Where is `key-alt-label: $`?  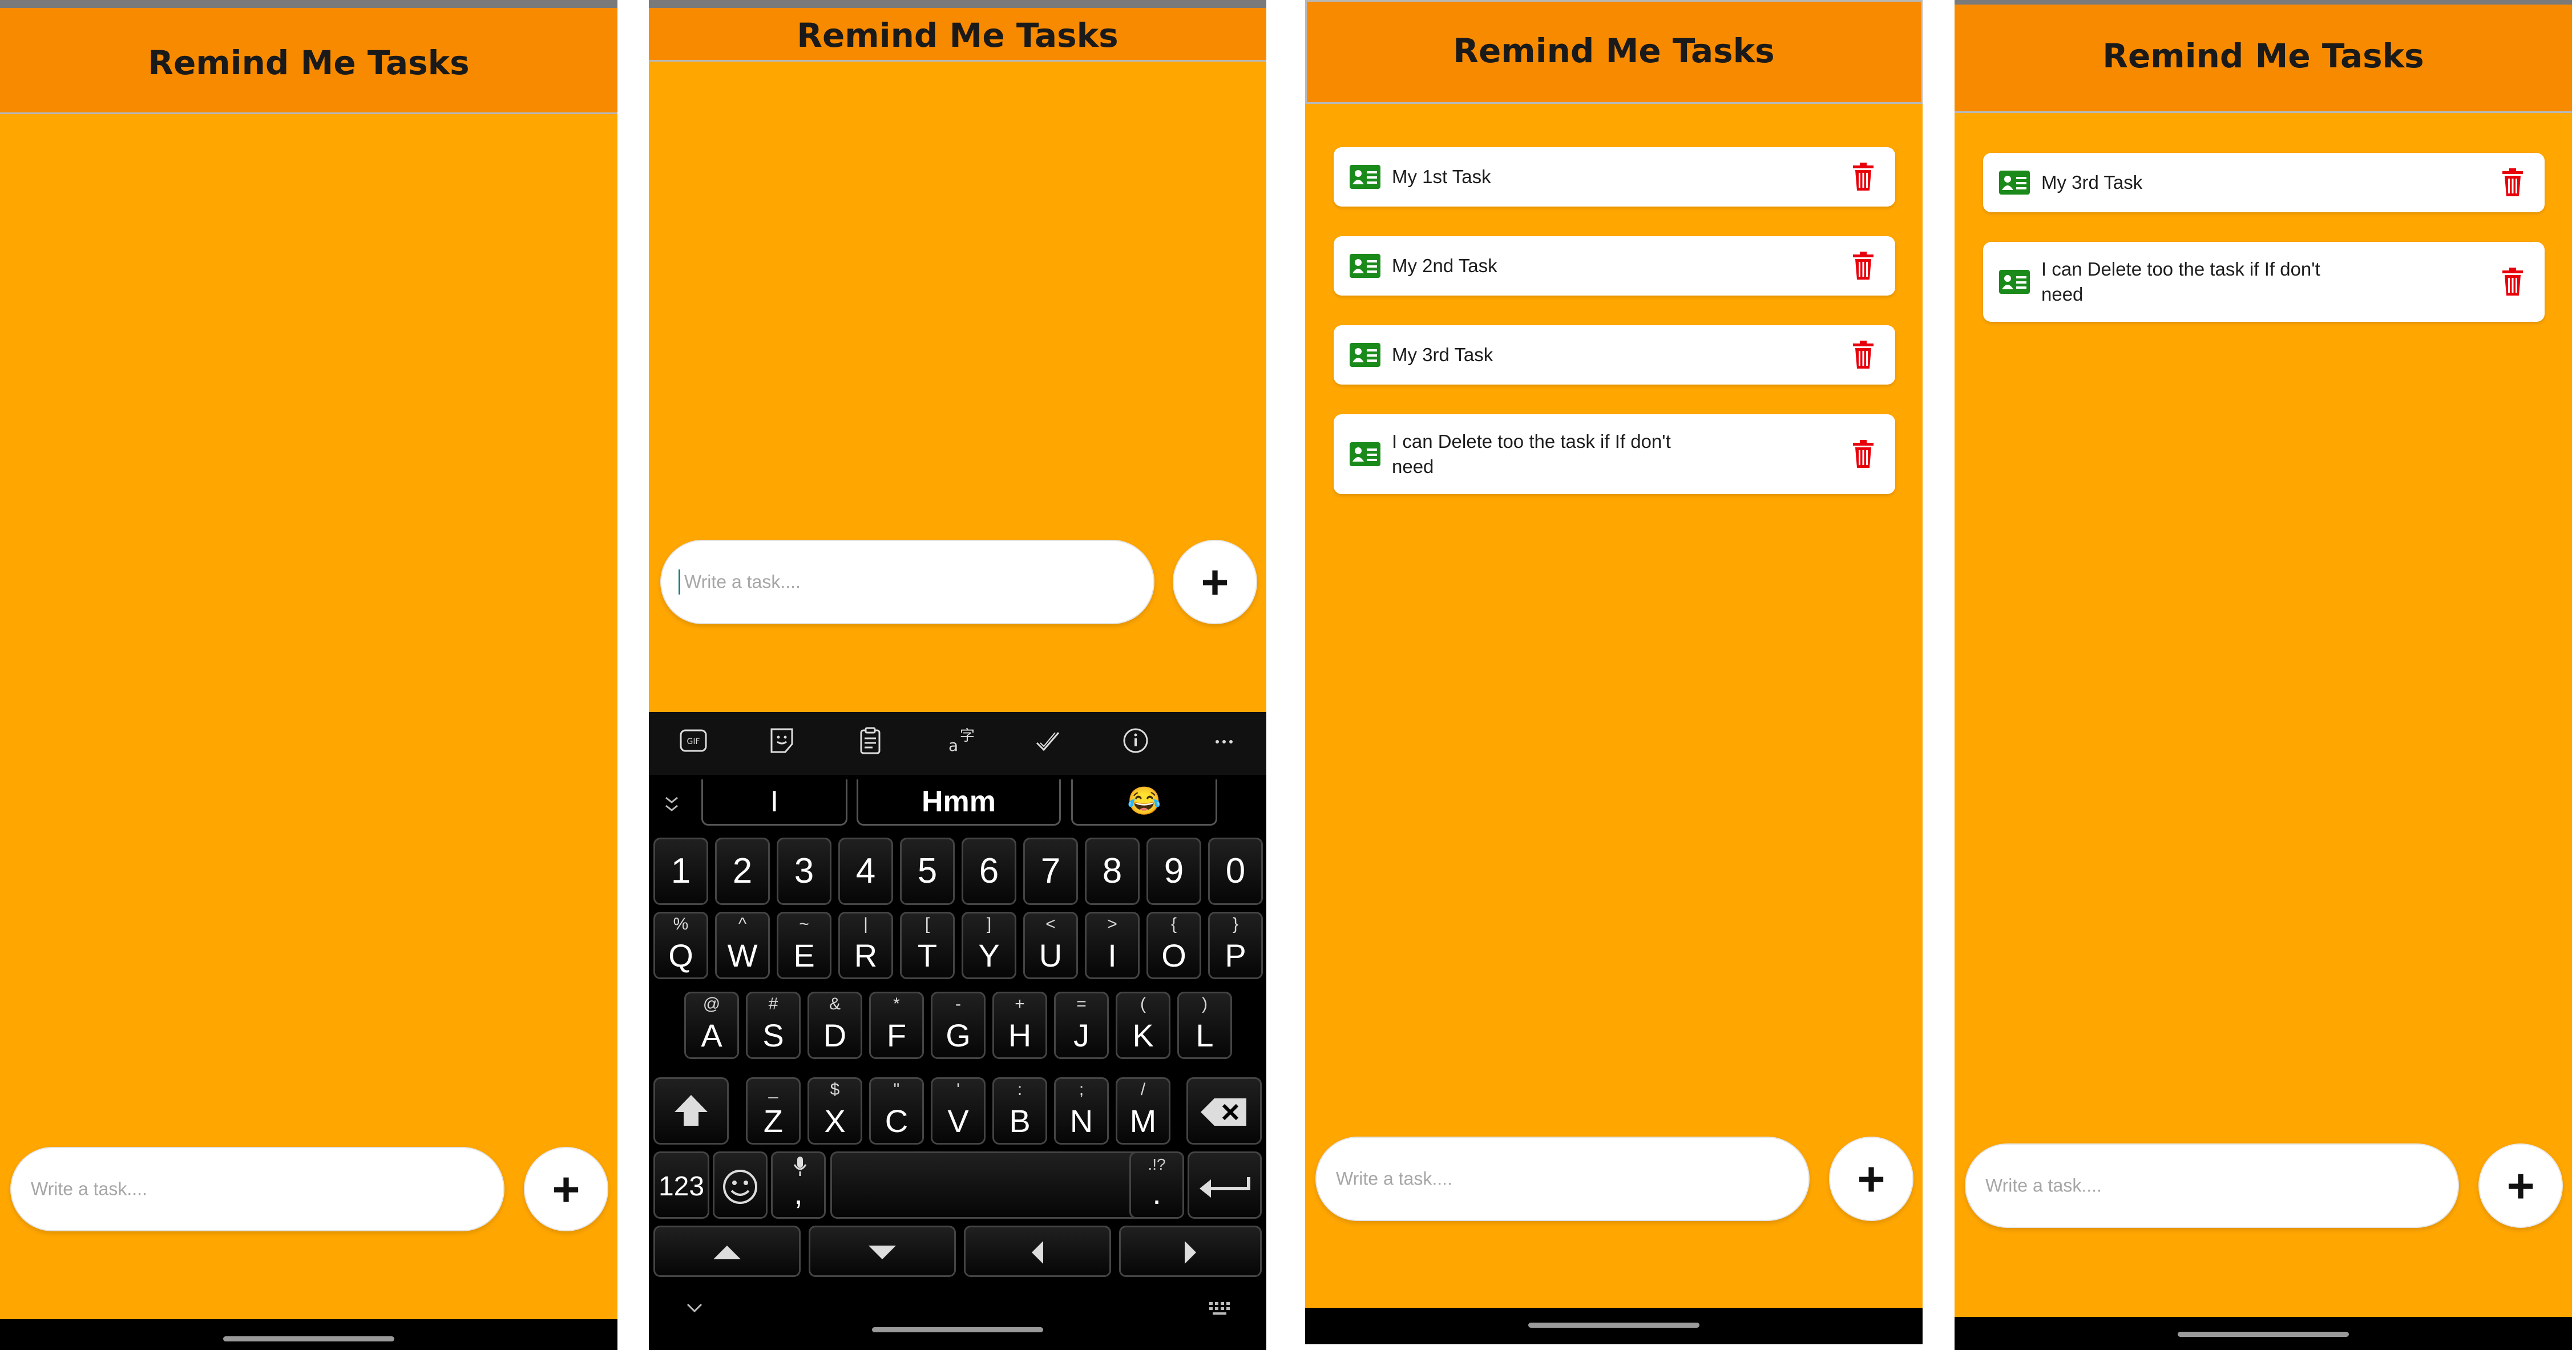
key-alt-label: $ is located at coordinates (835, 1089).